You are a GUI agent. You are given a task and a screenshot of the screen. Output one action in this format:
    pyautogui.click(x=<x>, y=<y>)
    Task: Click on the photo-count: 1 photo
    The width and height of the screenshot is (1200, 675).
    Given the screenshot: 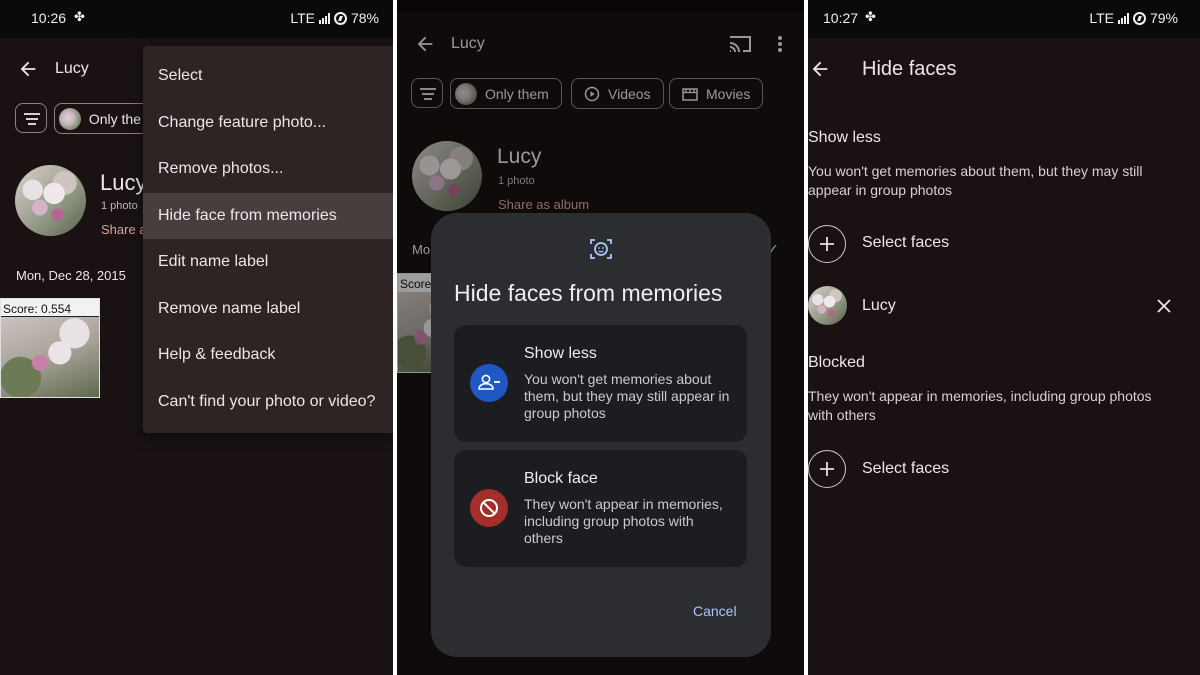 What is the action you would take?
    pyautogui.click(x=119, y=206)
    